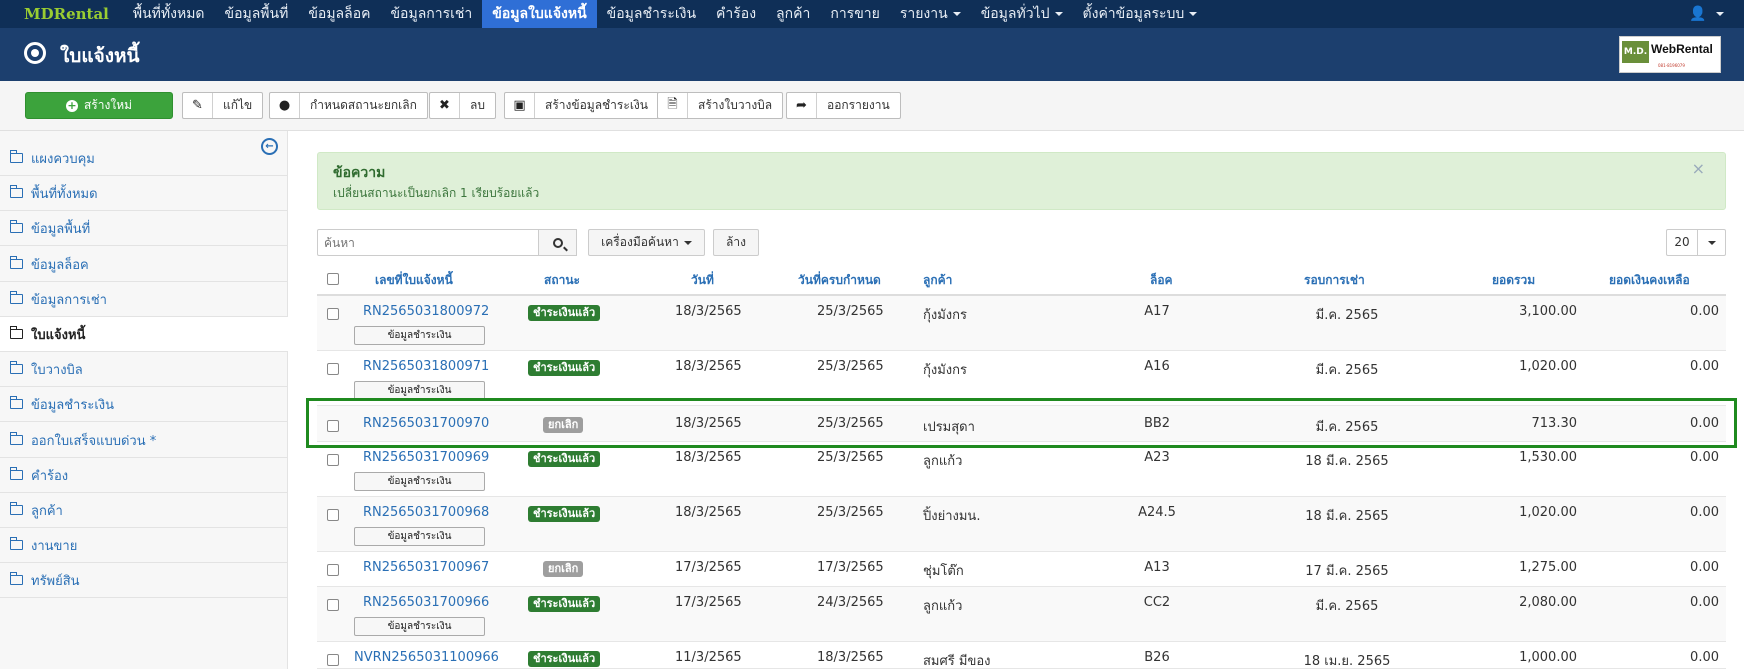 This screenshot has width=1744, height=671. I want to click on search-tools-dropdown: เครื่องมือค้นหา, so click(646, 242).